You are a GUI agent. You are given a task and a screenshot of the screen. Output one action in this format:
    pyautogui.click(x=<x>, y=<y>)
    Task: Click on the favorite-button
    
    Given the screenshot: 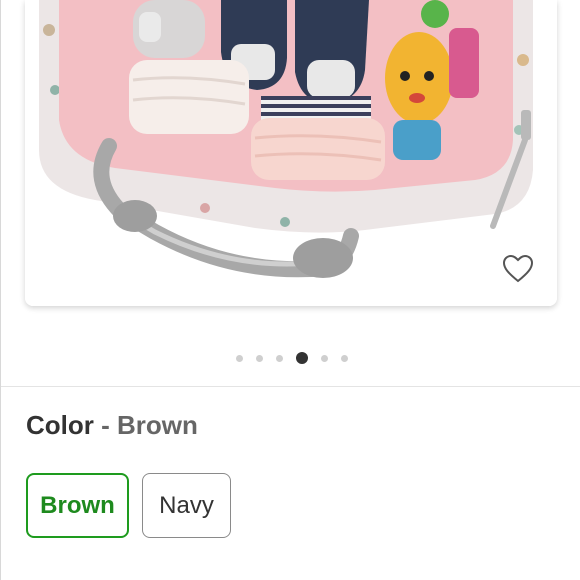 What is the action you would take?
    pyautogui.click(x=518, y=269)
    